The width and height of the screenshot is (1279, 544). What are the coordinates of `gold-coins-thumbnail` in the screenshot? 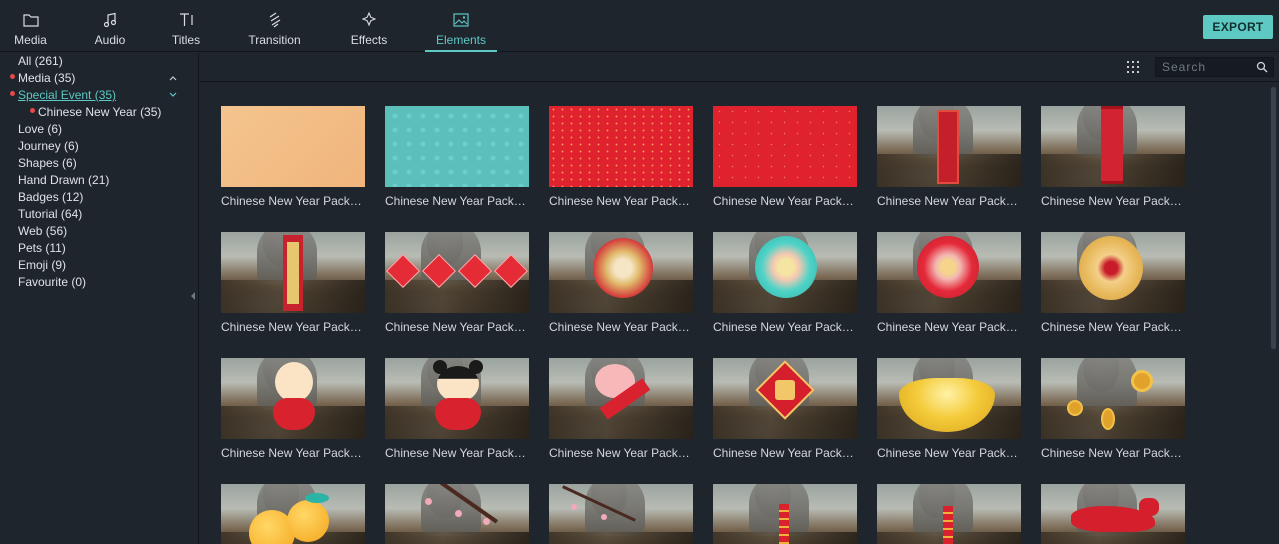 It's located at (1113, 398).